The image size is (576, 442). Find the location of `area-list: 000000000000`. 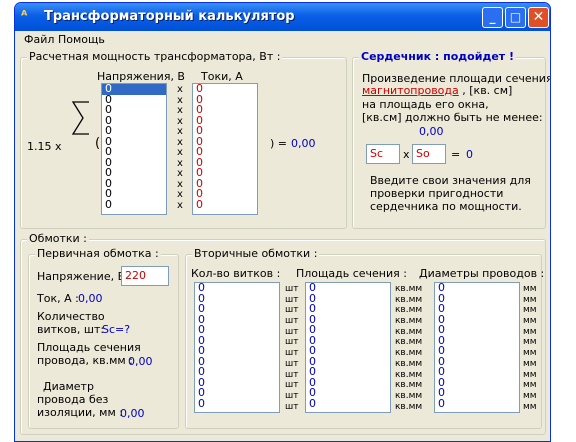

area-list: 000000000000 is located at coordinates (348, 347).